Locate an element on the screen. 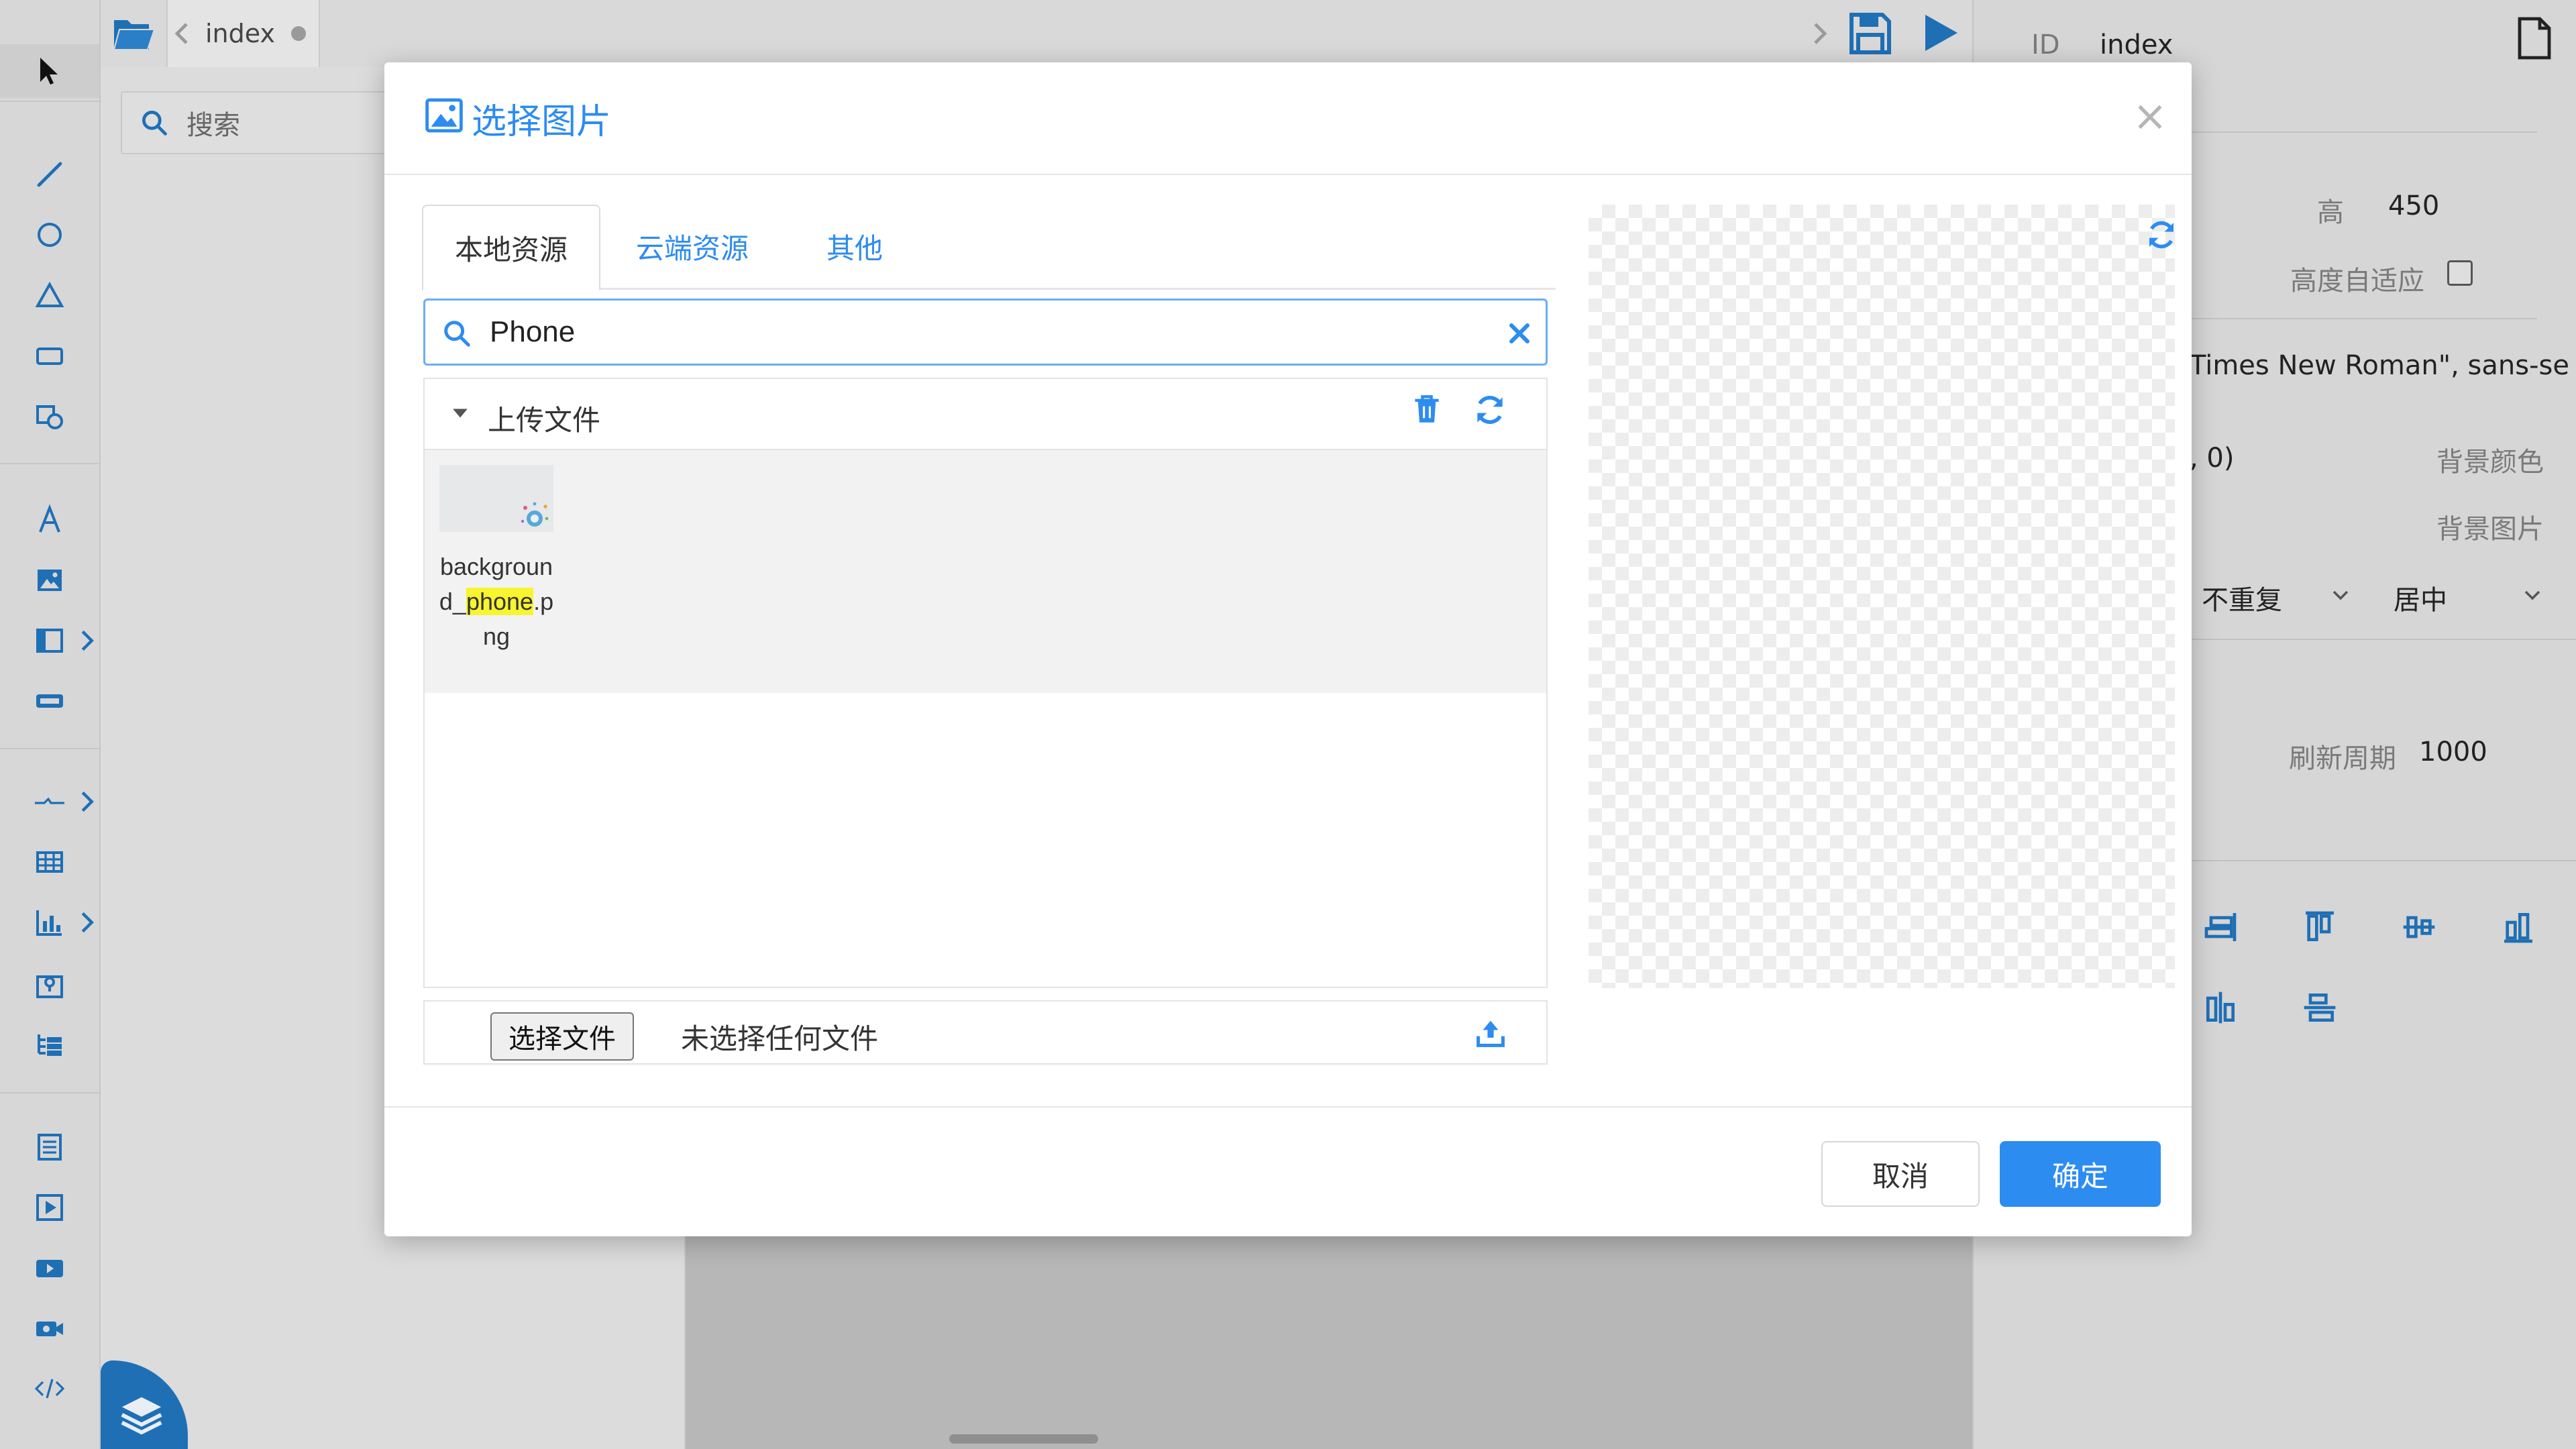 This screenshot has height=1449, width=2576. caret-down-icon is located at coordinates (460, 413).